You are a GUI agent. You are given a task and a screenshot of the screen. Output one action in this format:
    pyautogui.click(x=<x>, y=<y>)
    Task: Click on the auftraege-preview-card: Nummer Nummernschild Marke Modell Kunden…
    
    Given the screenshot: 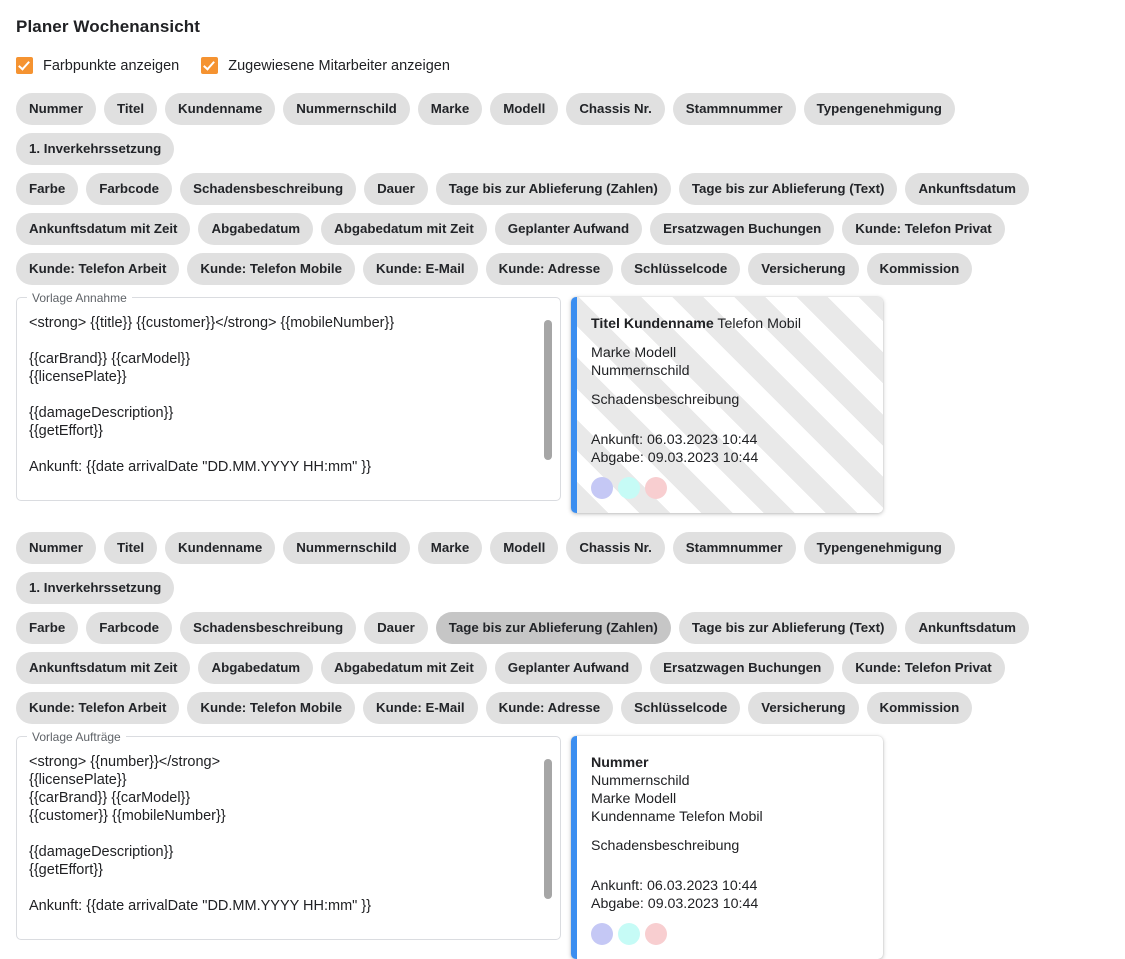 What is the action you would take?
    pyautogui.click(x=727, y=847)
    